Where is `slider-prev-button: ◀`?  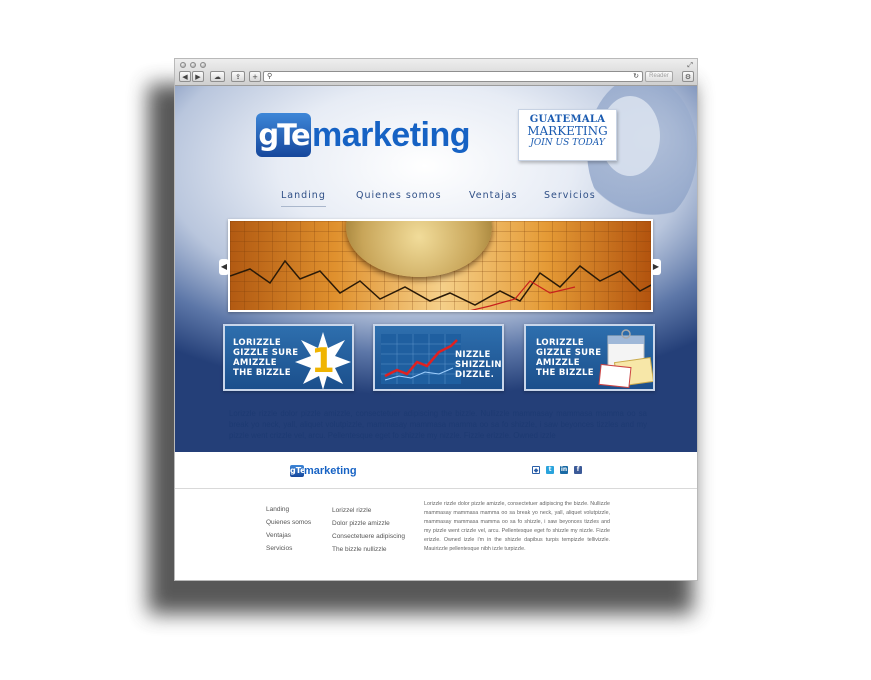 slider-prev-button: ◀ is located at coordinates (224, 267).